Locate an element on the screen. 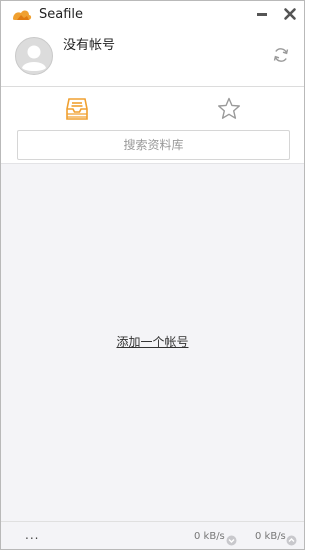  avatar is located at coordinates (34, 56).